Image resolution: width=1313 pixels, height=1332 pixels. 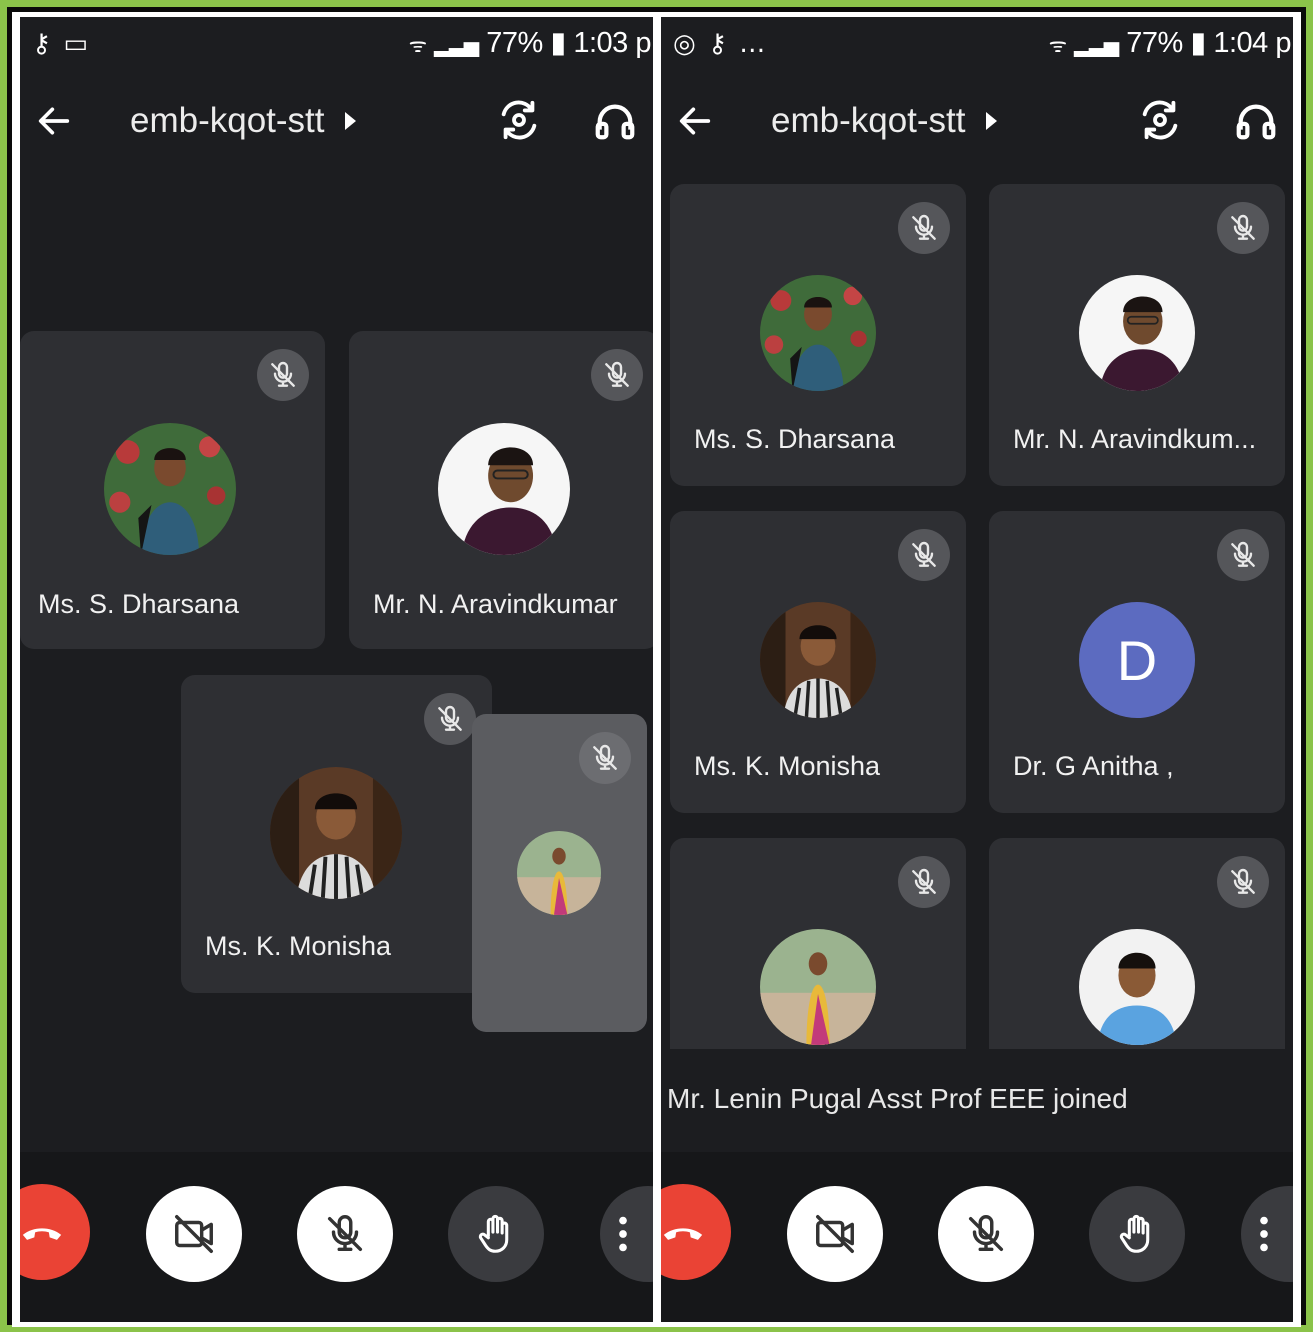 What do you see at coordinates (568, 43) in the screenshot?
I see `battery-time: 77% ▮ 1:03 p` at bounding box center [568, 43].